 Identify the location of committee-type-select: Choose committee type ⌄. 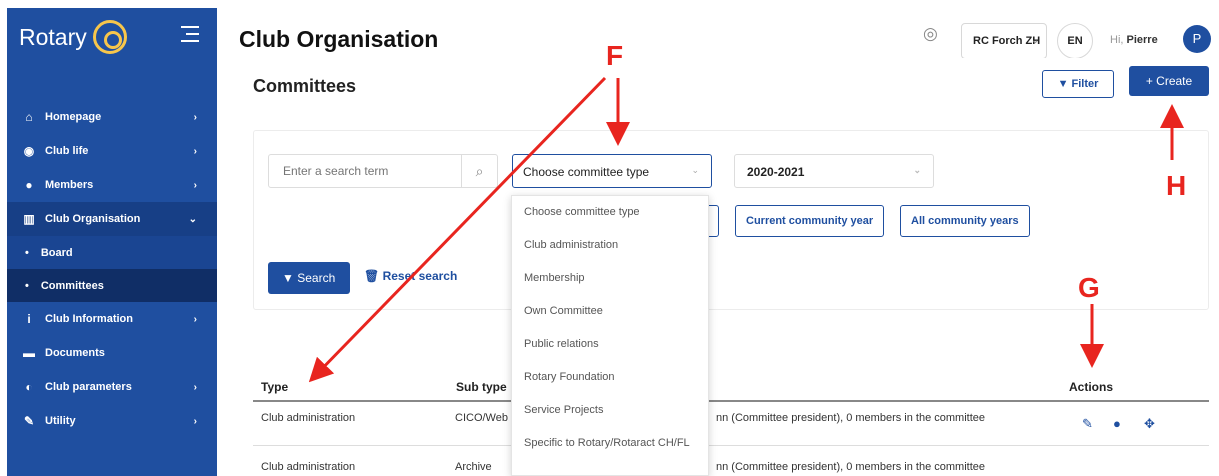
(612, 171).